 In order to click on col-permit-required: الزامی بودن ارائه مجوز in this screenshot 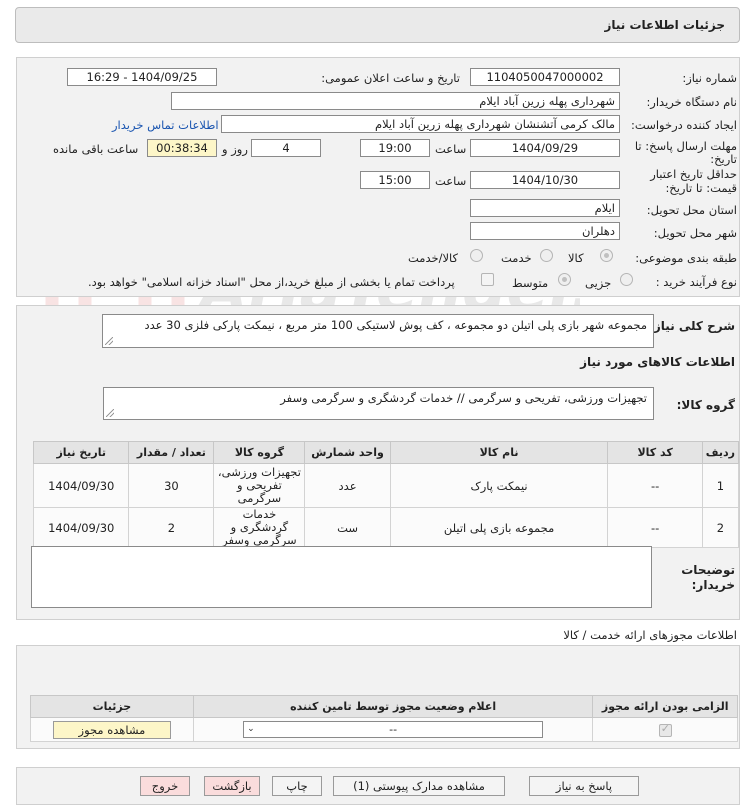, I will do `click(665, 706)`.